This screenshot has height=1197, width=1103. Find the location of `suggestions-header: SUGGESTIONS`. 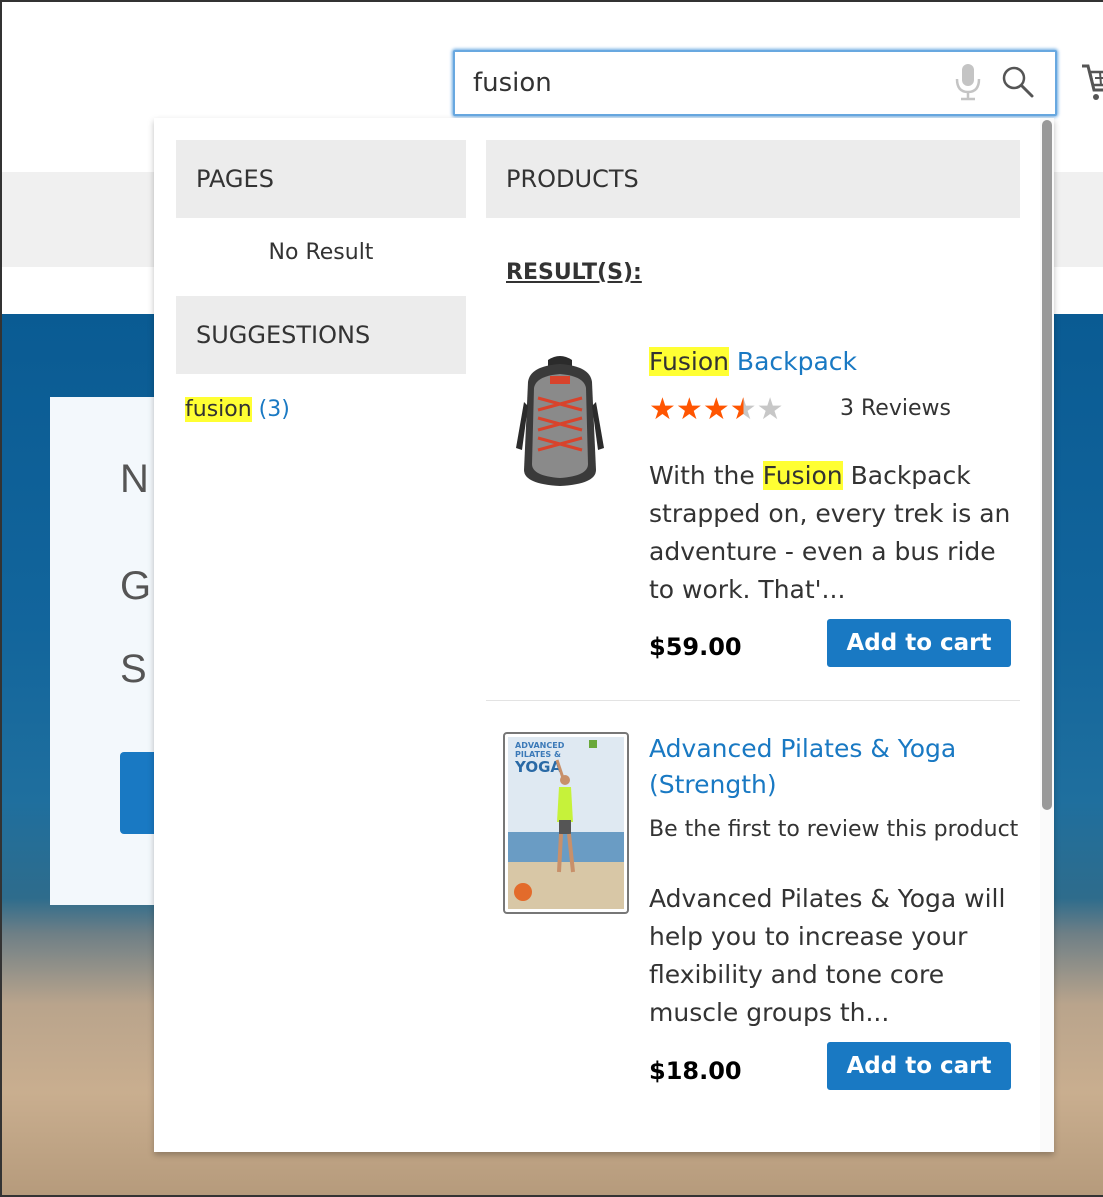

suggestions-header: SUGGESTIONS is located at coordinates (321, 335).